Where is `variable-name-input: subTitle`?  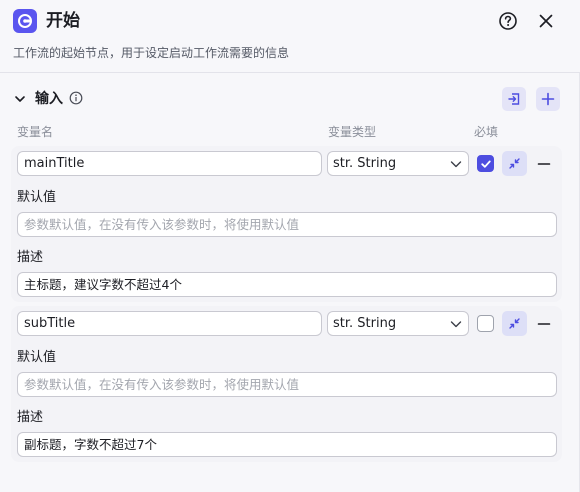
variable-name-input: subTitle is located at coordinates (169, 323).